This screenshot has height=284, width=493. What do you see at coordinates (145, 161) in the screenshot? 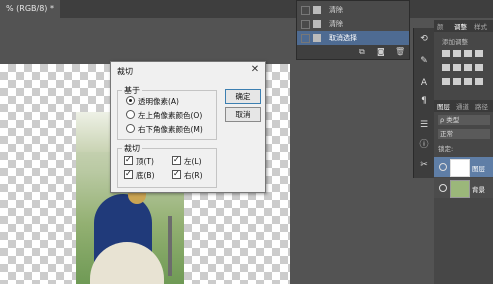
I see `checkbox-label: 顶(T)` at bounding box center [145, 161].